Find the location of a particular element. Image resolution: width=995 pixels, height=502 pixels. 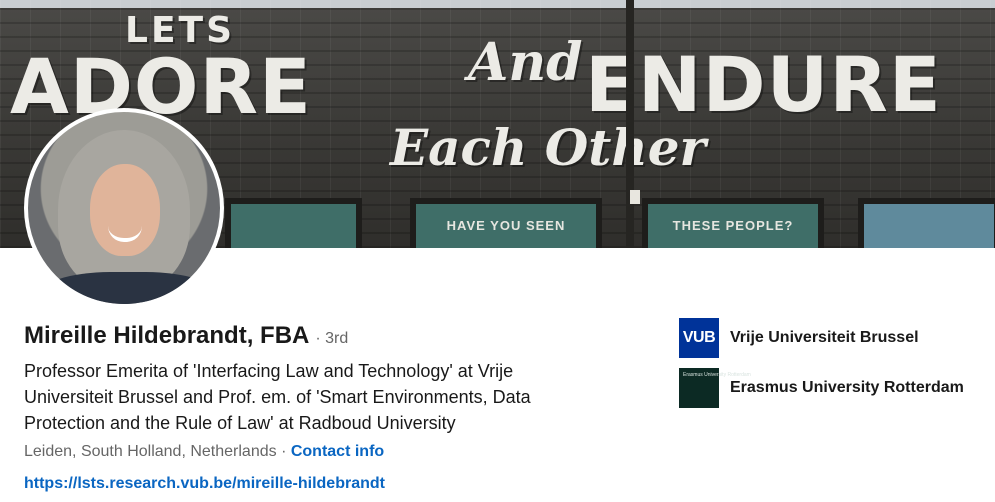

organization-item-vub: VUB Vrije Universiteit Brussel is located at coordinates (799, 338).